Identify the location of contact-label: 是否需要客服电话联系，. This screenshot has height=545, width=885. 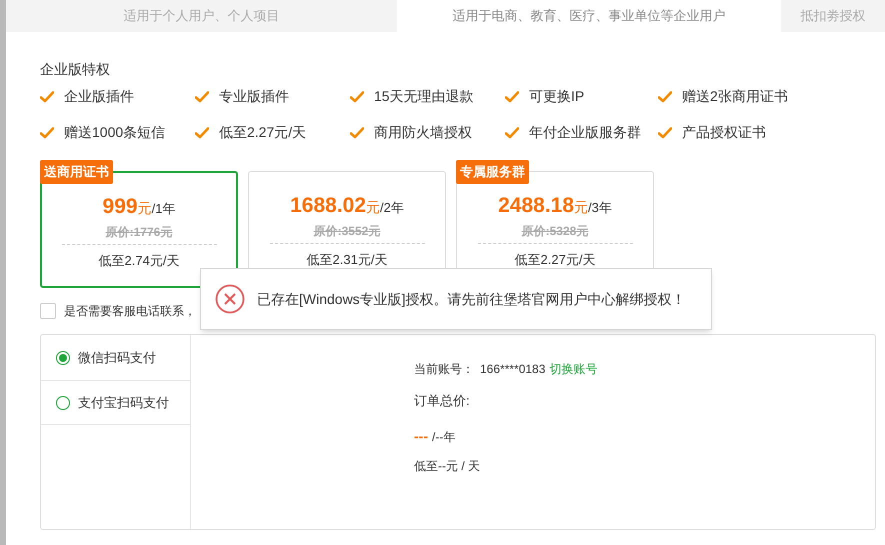
(130, 311).